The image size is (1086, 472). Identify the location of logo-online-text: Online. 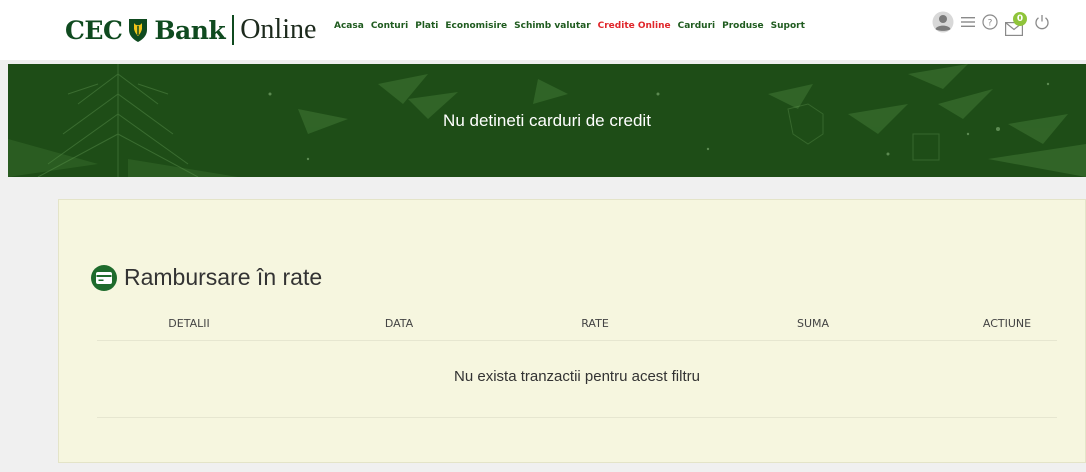
(278, 29).